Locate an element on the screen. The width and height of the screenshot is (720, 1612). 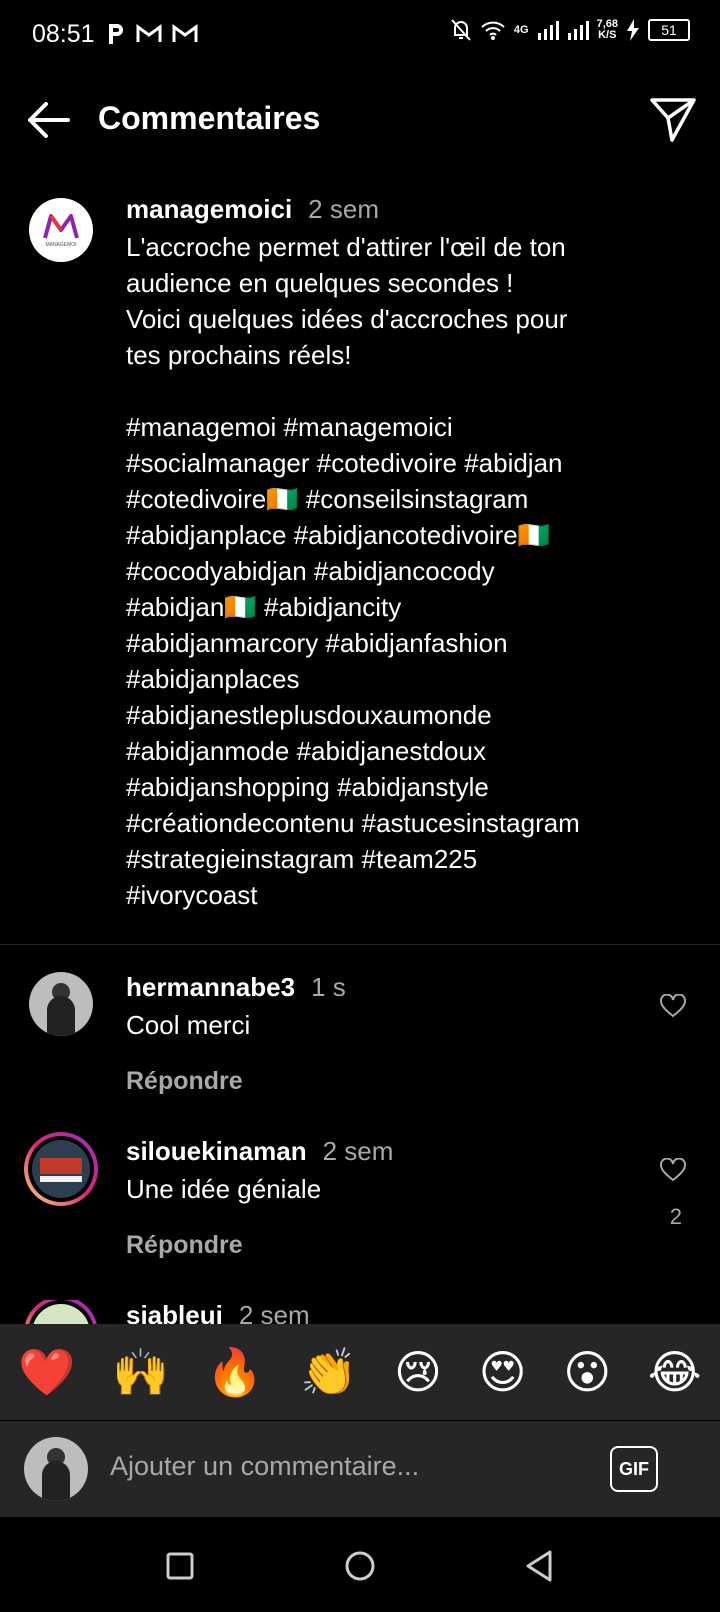
hashtag-line: #managemoi #managemoici is located at coordinates (386, 427).